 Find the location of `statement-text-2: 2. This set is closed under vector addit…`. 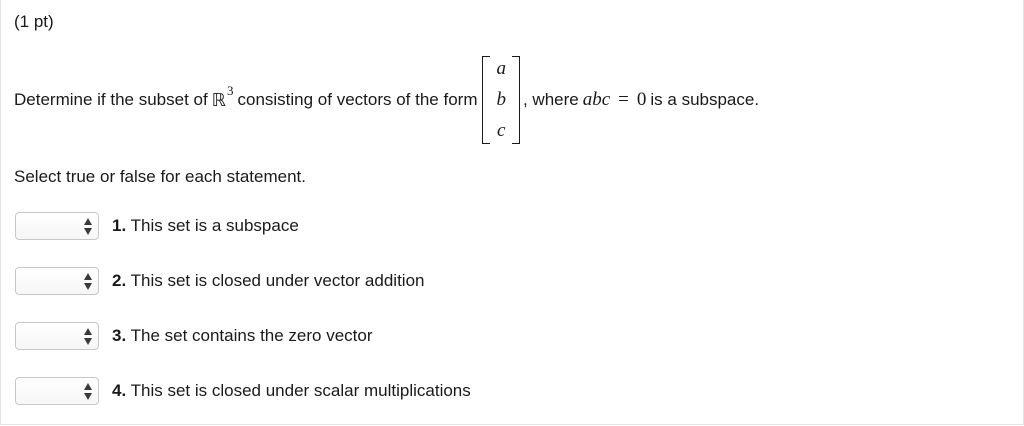

statement-text-2: 2. This set is closed under vector addit… is located at coordinates (268, 281).